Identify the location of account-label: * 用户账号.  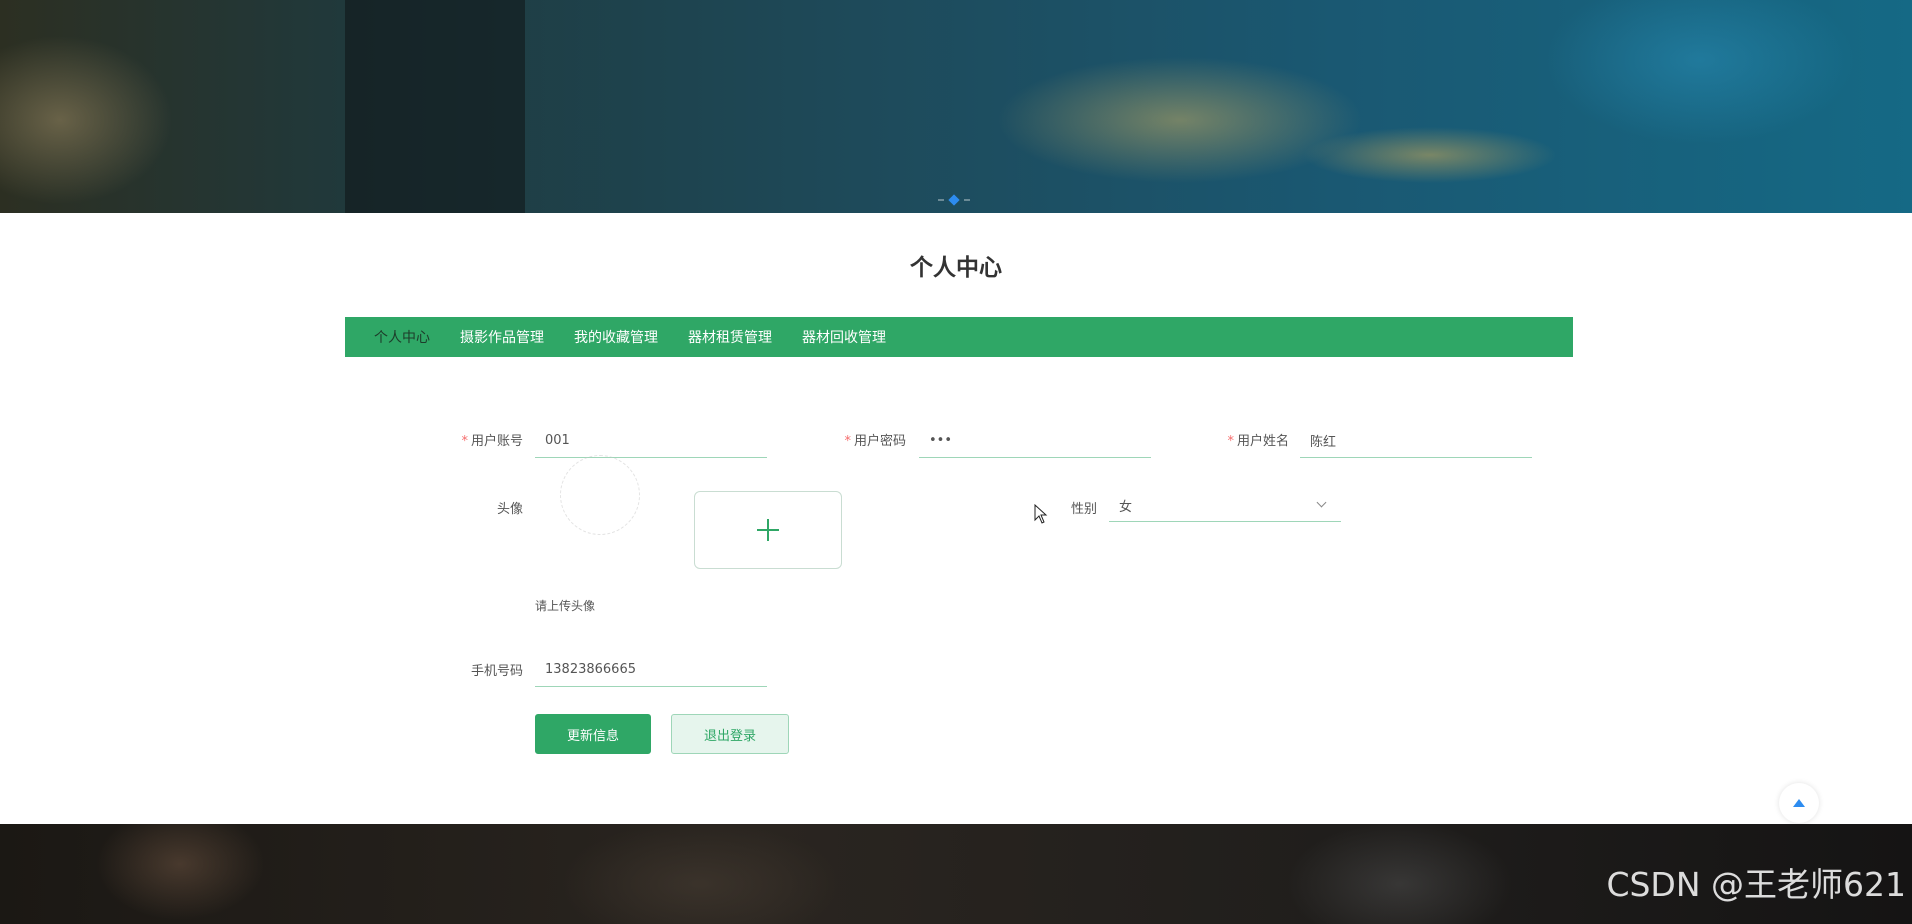
(492, 441).